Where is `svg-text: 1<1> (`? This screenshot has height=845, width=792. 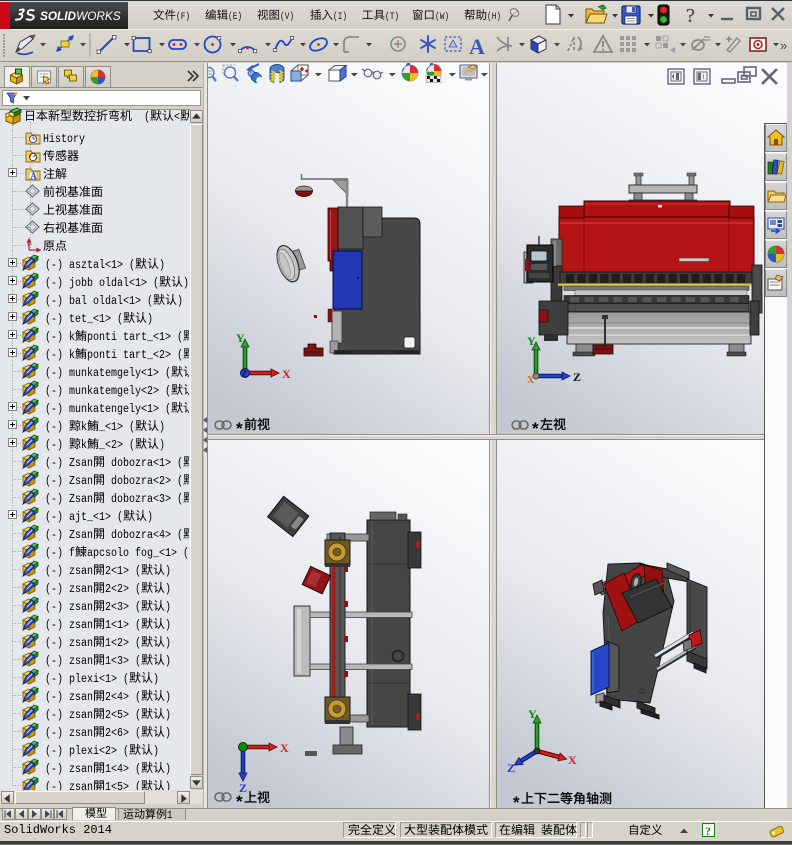 svg-text: 1<1> ( is located at coordinates (123, 625).